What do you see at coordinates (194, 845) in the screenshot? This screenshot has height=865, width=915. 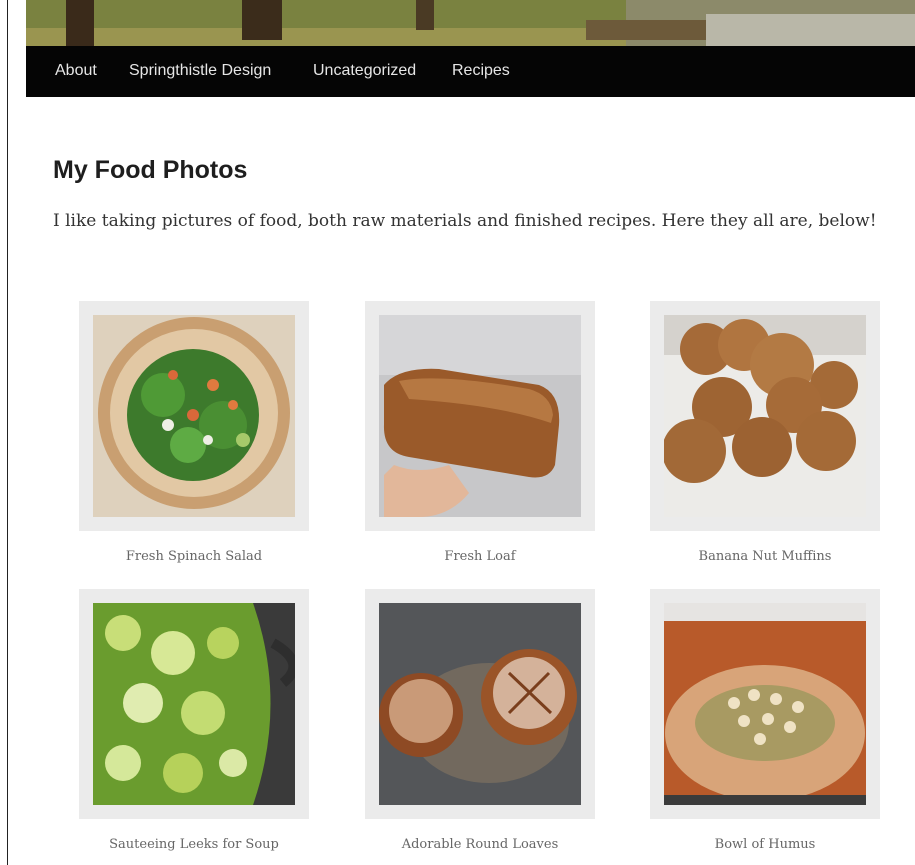 I see `gallery-caption: Sauteeing Leeks for Soup` at bounding box center [194, 845].